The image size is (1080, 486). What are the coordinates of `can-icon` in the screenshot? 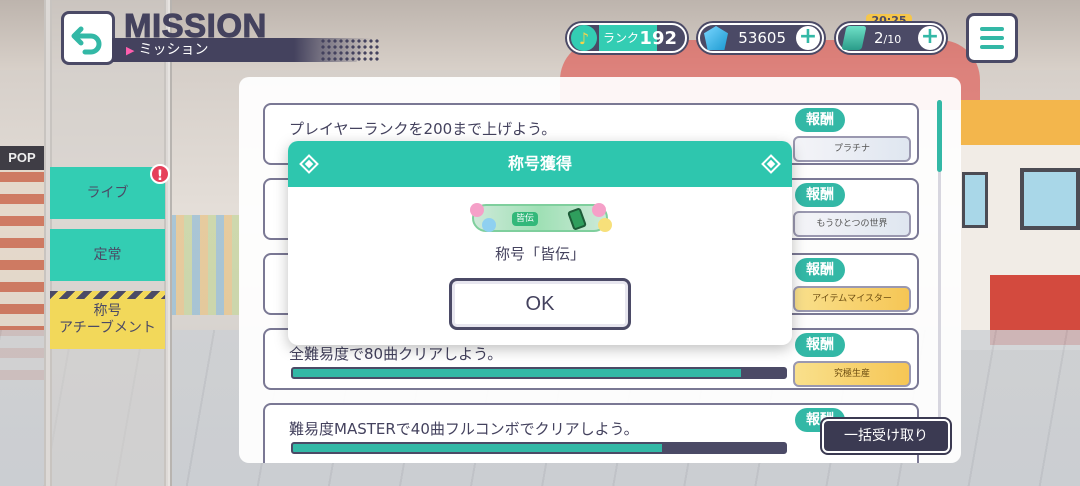 It's located at (577, 219).